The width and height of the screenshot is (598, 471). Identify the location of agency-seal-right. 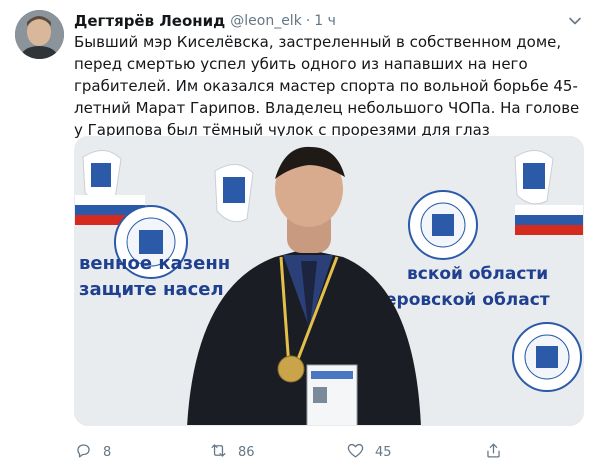
(443, 225).